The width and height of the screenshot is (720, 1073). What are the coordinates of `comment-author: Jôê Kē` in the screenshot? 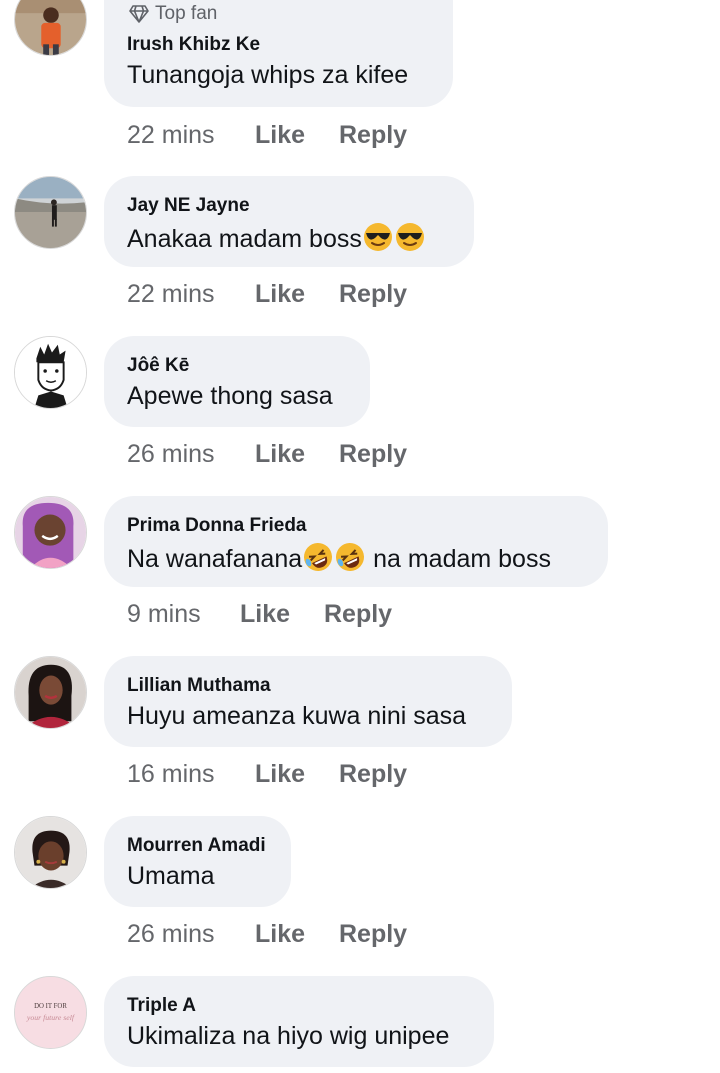 It's located at (158, 366).